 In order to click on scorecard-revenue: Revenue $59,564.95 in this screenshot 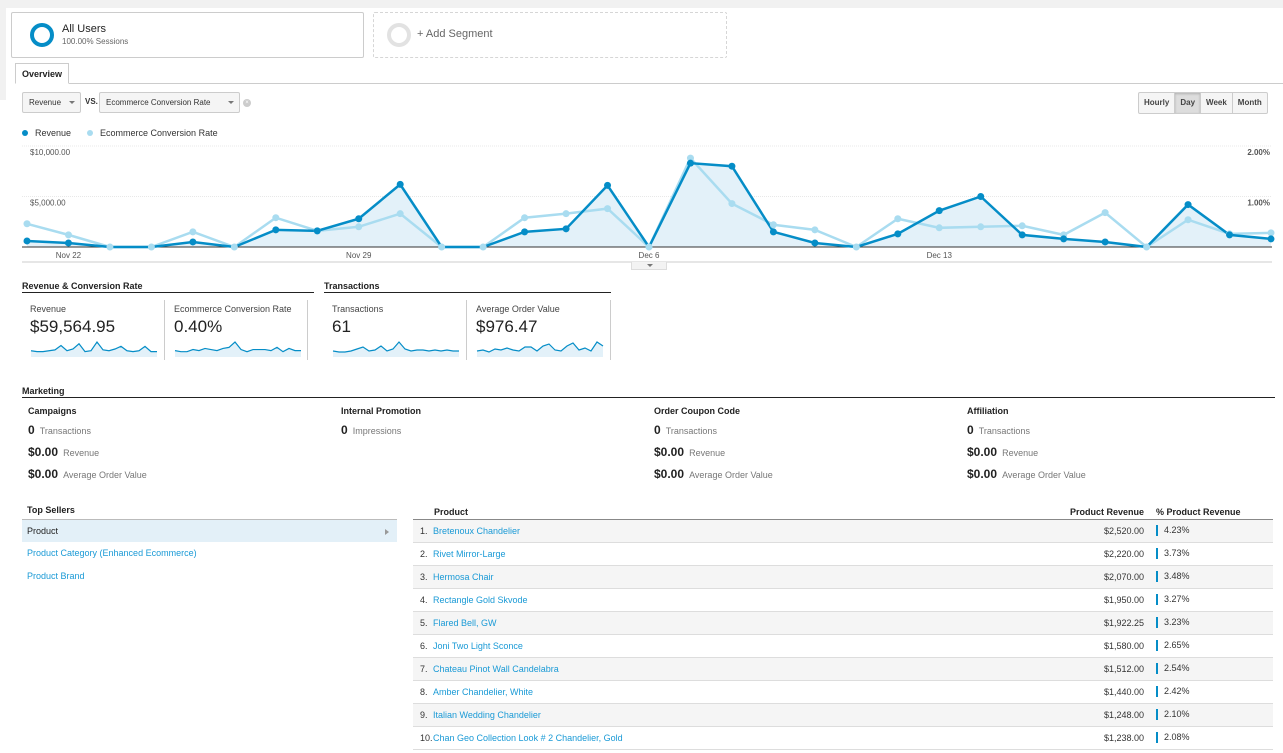, I will do `click(93, 330)`.